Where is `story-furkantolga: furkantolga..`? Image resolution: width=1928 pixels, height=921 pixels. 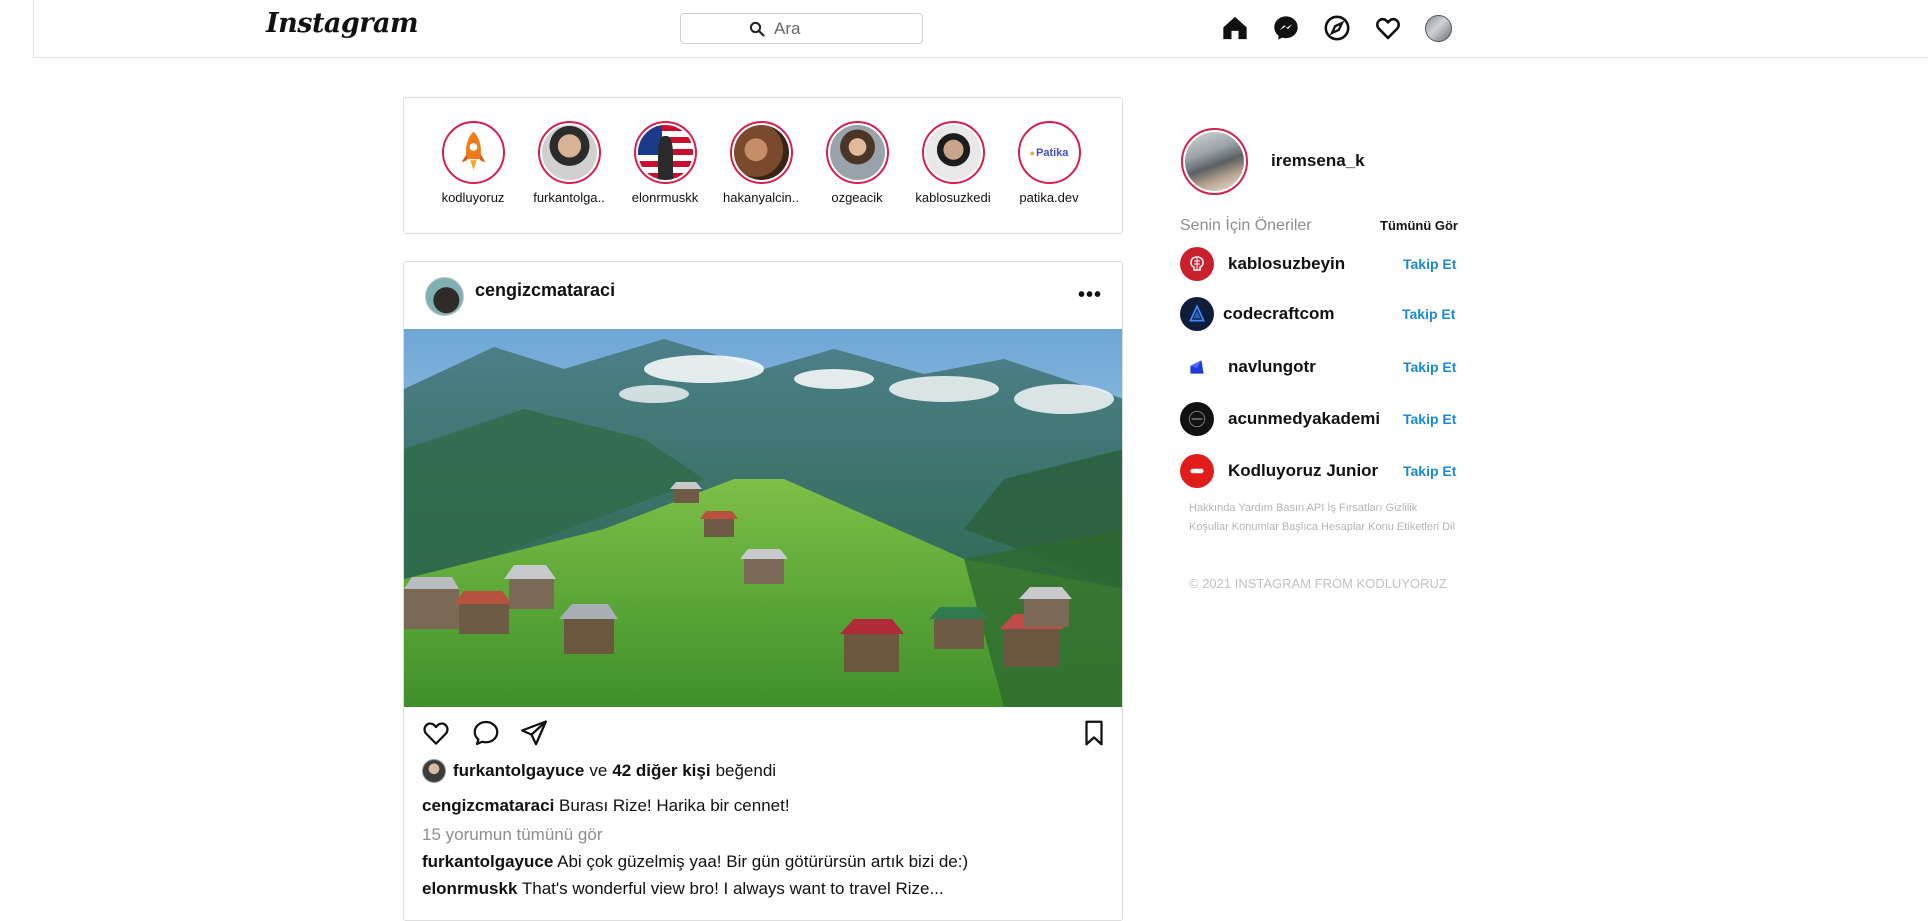 story-furkantolga: furkantolga.. is located at coordinates (569, 163).